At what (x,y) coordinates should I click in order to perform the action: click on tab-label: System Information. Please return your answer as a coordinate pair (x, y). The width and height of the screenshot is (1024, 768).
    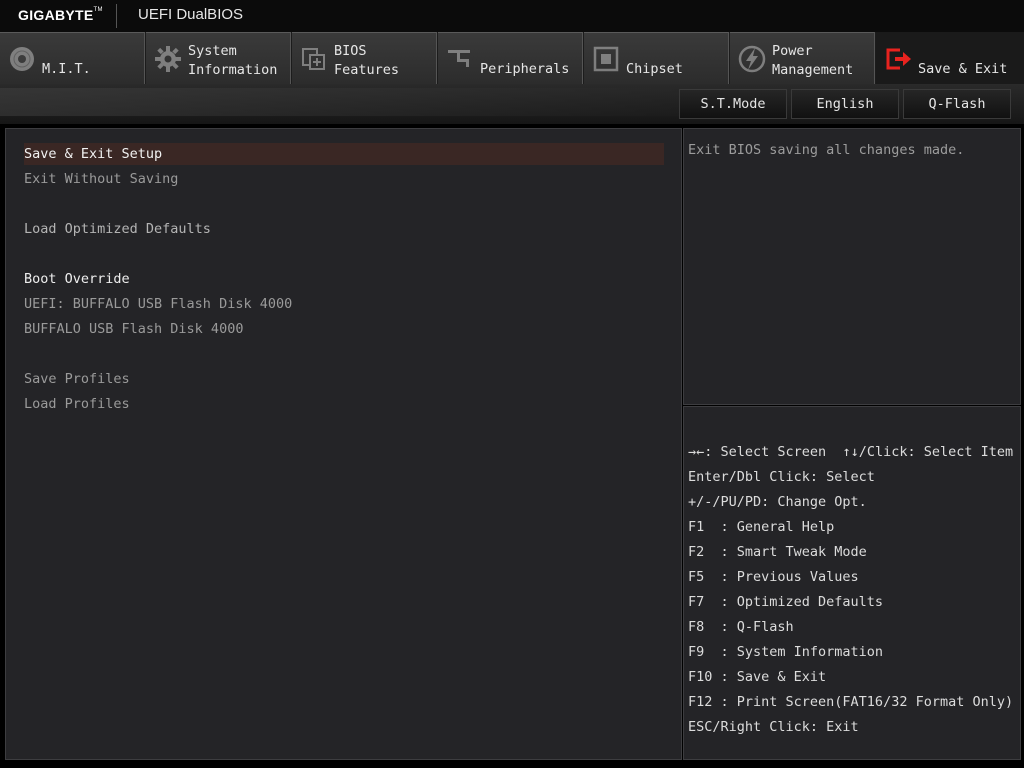
    Looking at the image, I should click on (233, 60).